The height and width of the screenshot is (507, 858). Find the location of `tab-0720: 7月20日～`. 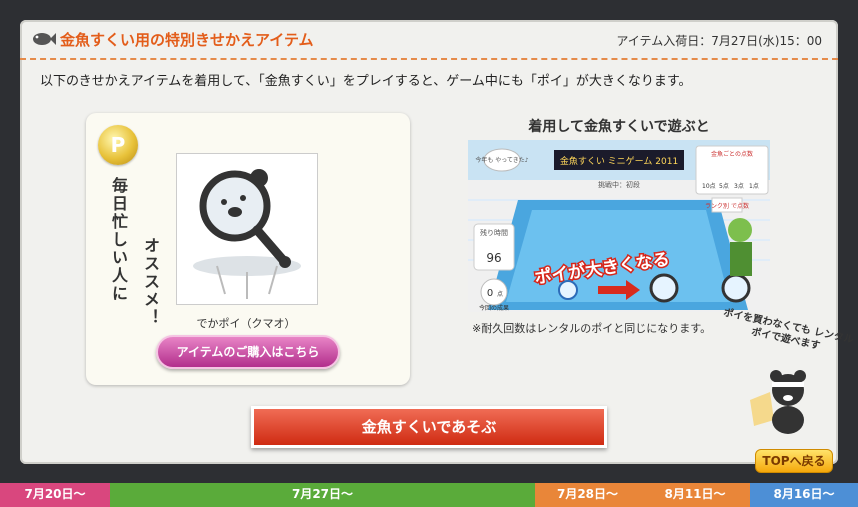

tab-0720: 7月20日～ is located at coordinates (55, 495).